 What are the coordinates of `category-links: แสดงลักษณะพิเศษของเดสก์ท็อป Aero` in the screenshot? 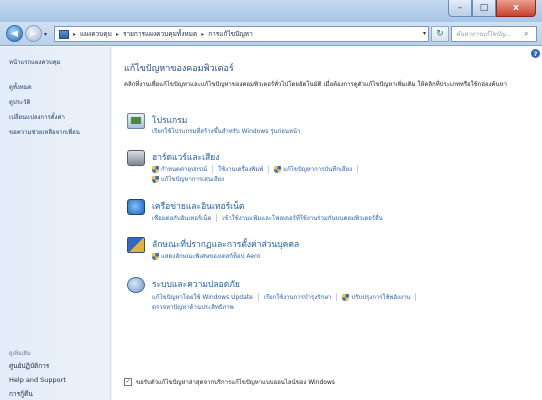 It's located at (206, 256).